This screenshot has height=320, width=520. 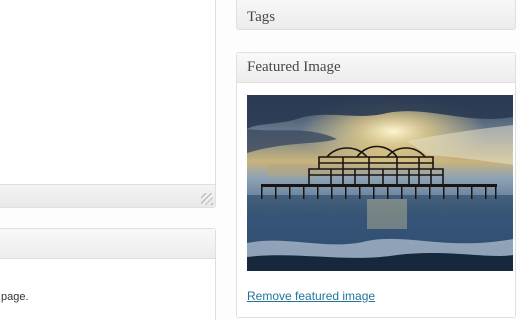 I want to click on resize-handle-icon, so click(x=207, y=199).